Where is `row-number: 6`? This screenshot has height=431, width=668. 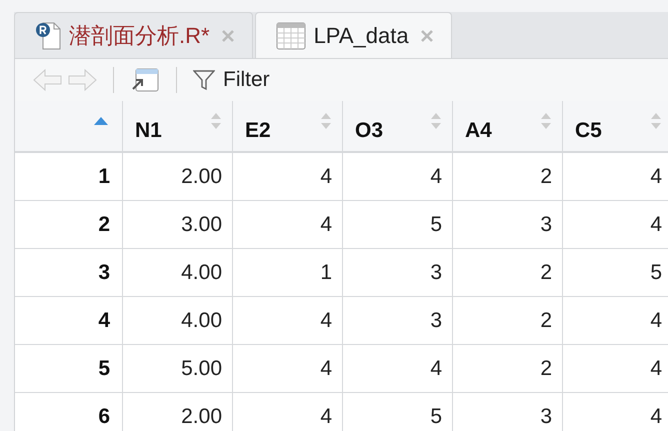 row-number: 6 is located at coordinates (69, 412).